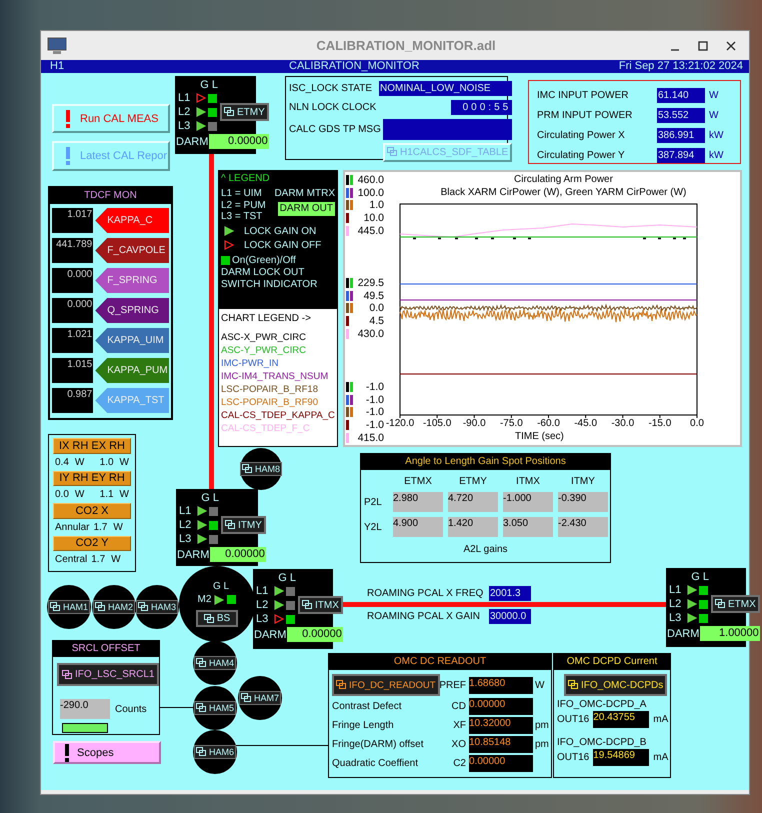 The height and width of the screenshot is (813, 762). I want to click on channel-name: IMC-PWR_IN, so click(250, 363).